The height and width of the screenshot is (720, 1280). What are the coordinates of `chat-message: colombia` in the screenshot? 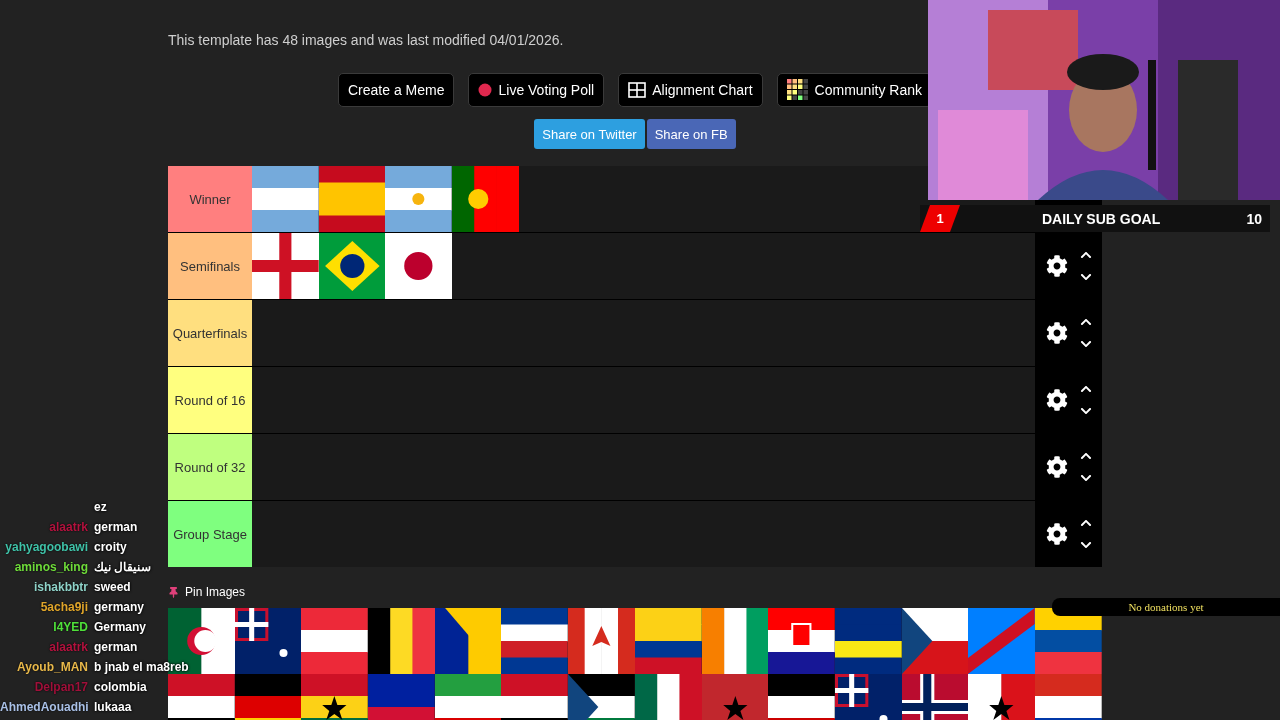 It's located at (120, 687).